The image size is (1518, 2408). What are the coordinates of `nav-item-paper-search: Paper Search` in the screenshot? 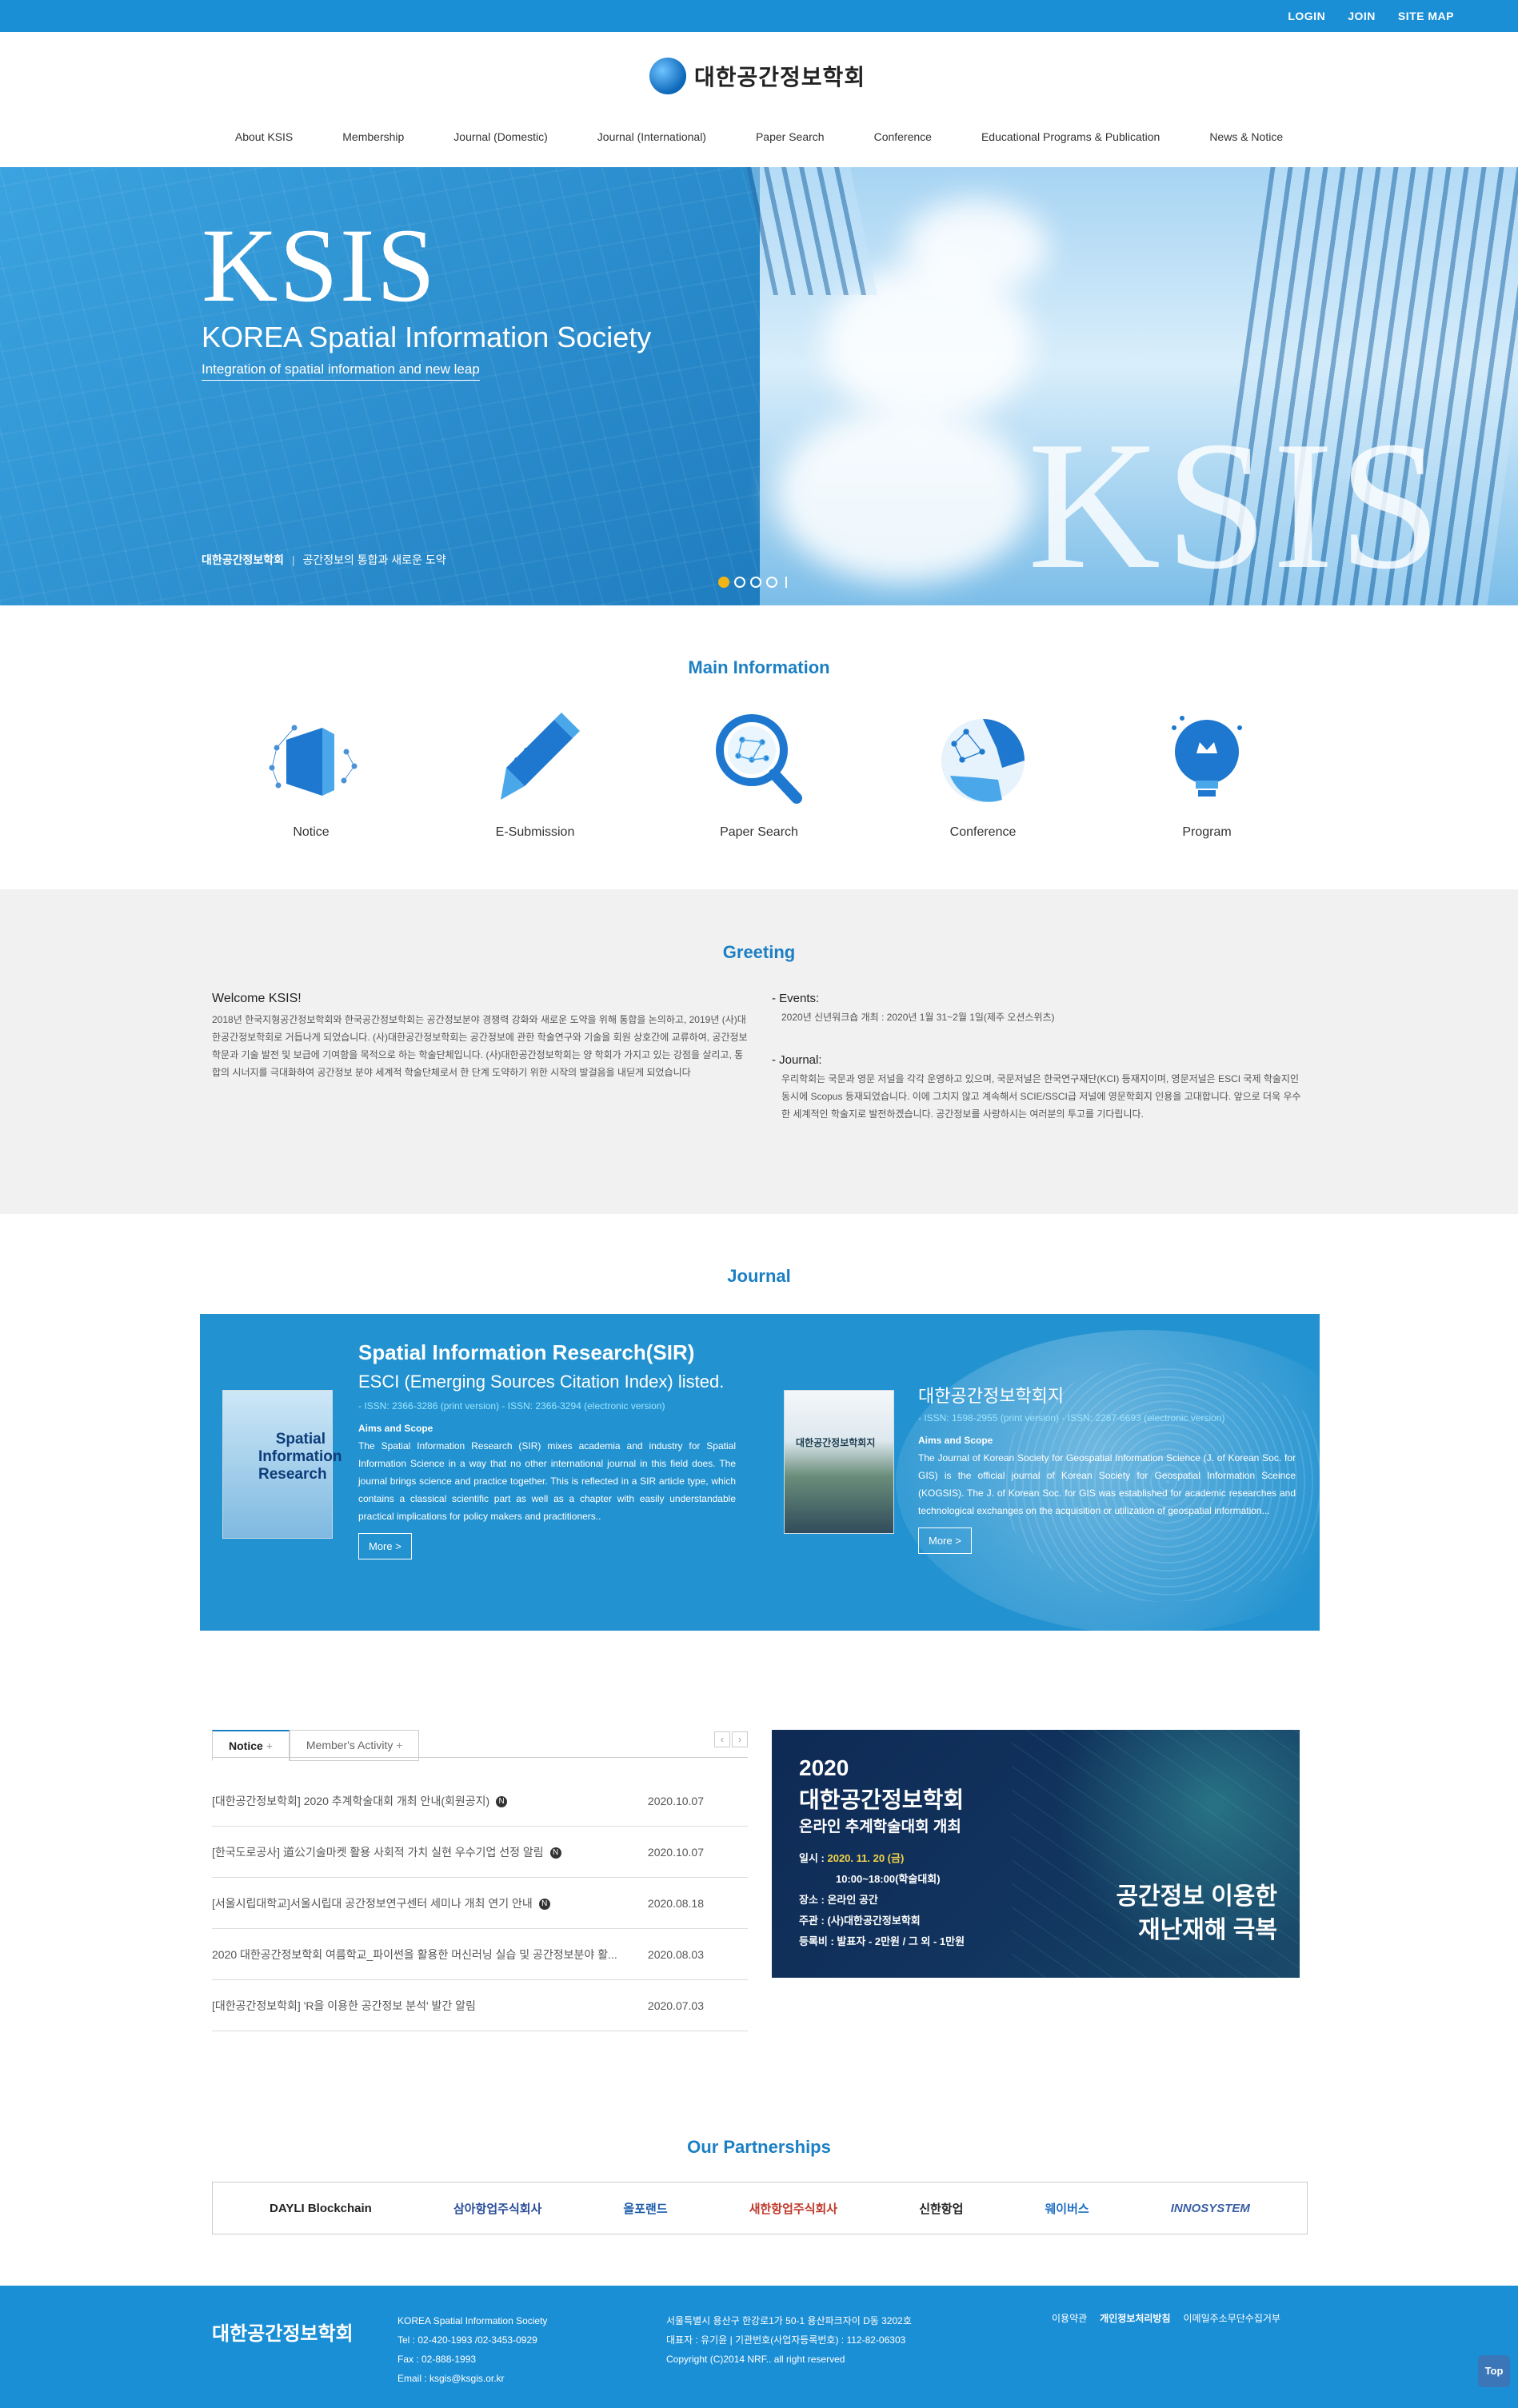 It's located at (790, 137).